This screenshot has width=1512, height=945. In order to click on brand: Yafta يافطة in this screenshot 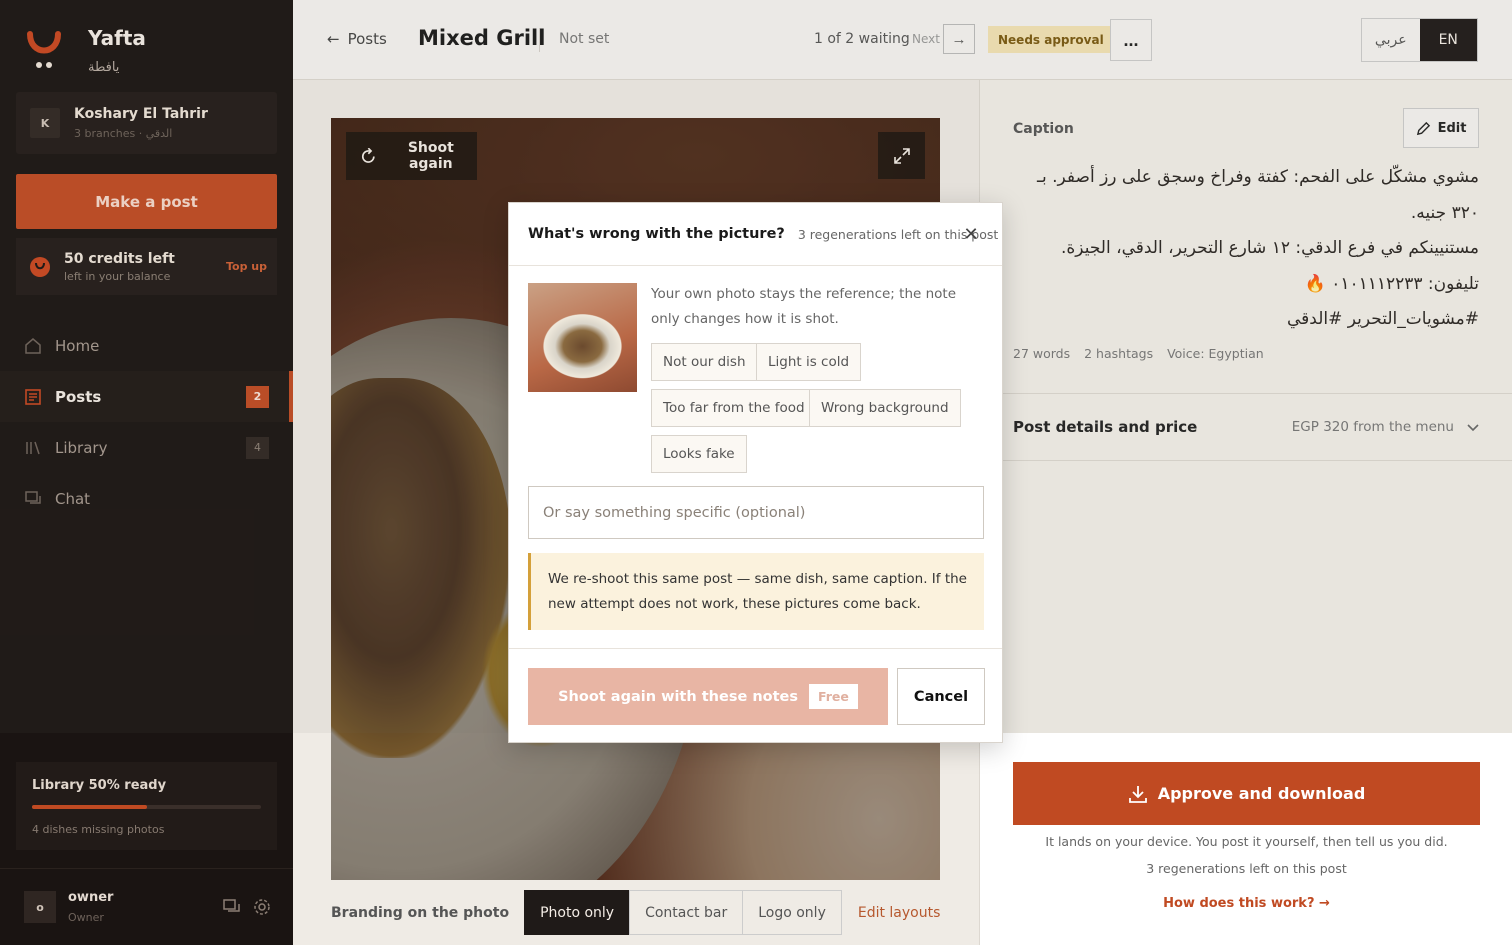, I will do `click(86, 50)`.